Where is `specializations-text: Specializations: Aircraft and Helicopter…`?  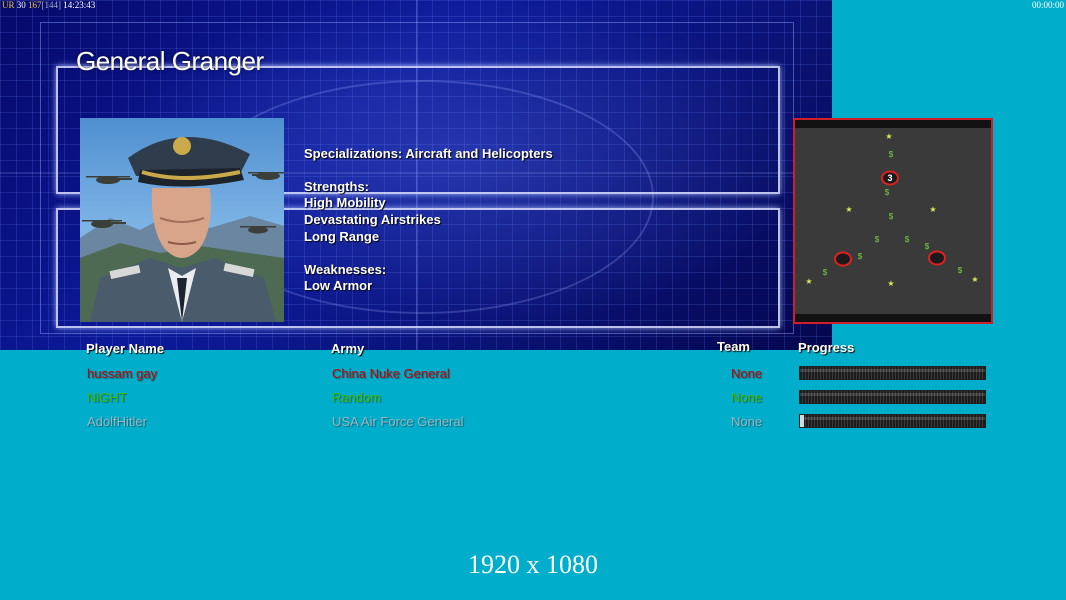
specializations-text: Specializations: Aircraft and Helicopter… is located at coordinates (428, 153).